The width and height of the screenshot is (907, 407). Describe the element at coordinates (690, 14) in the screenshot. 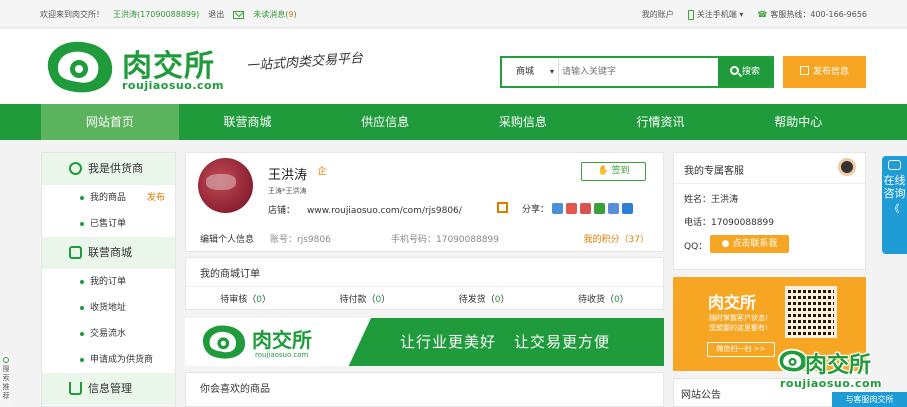

I see `mobile-phone-icon` at that location.